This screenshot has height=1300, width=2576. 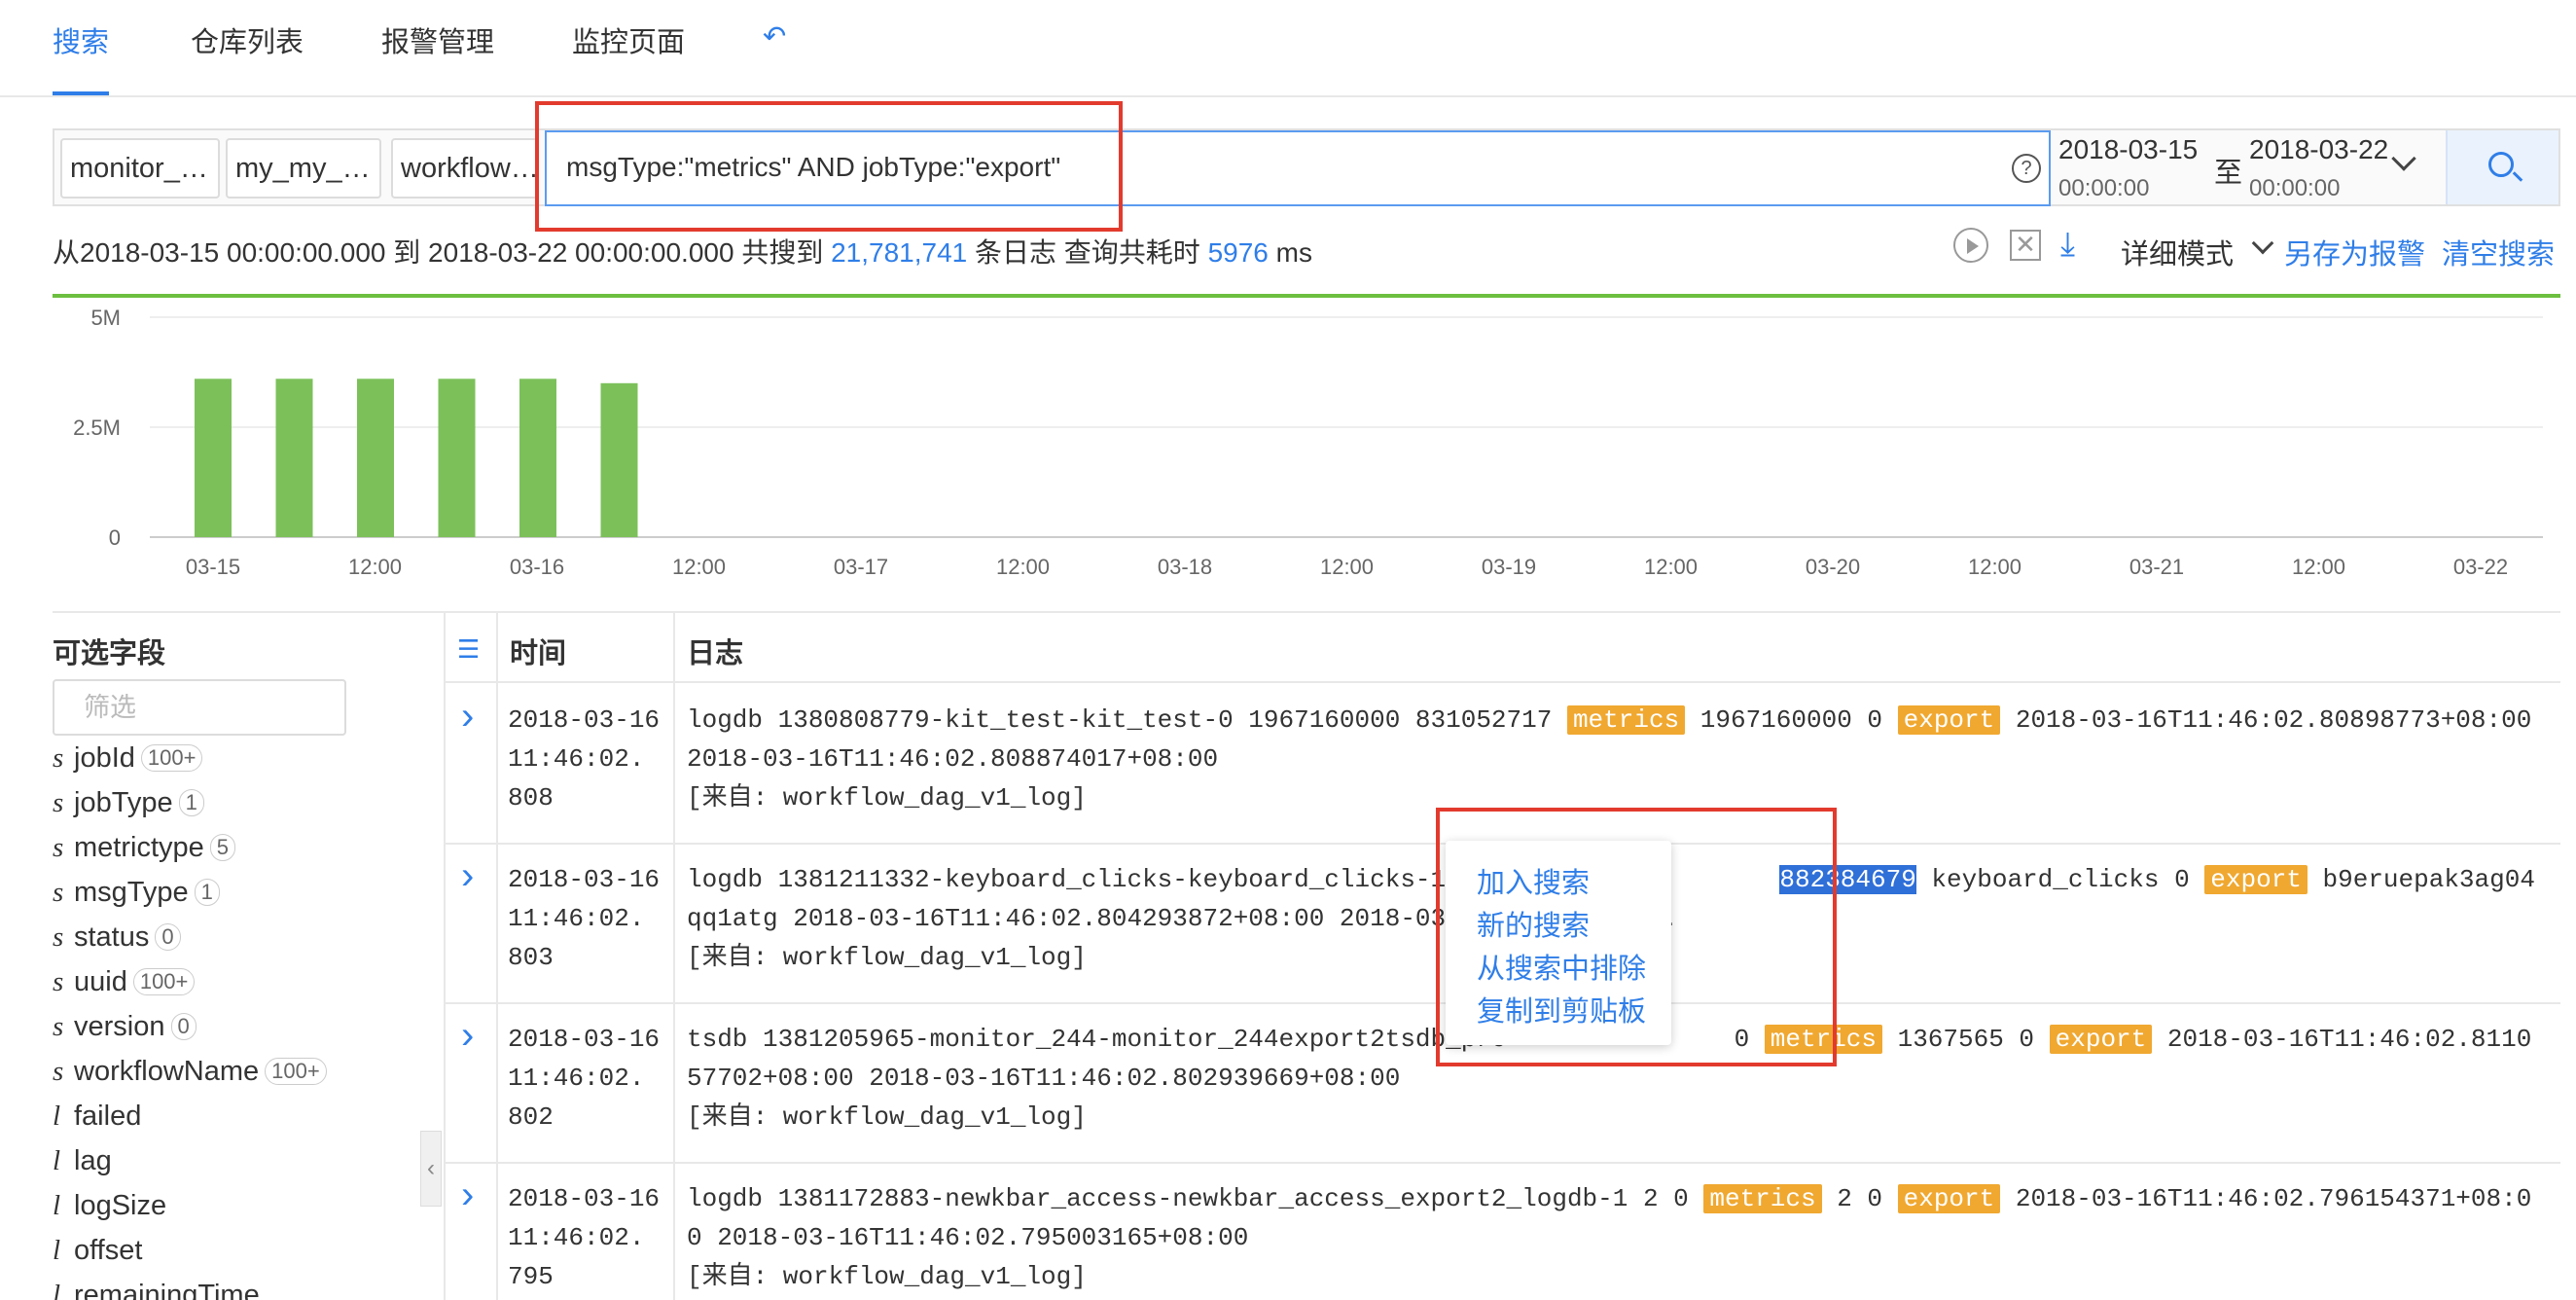 What do you see at coordinates (247, 1205) in the screenshot?
I see `field-item: l logSize` at bounding box center [247, 1205].